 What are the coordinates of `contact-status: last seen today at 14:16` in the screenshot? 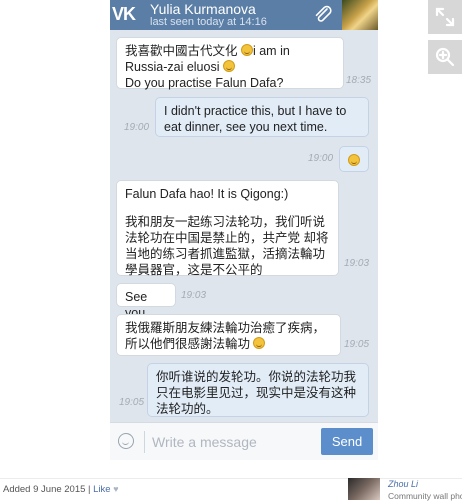 It's located at (208, 22).